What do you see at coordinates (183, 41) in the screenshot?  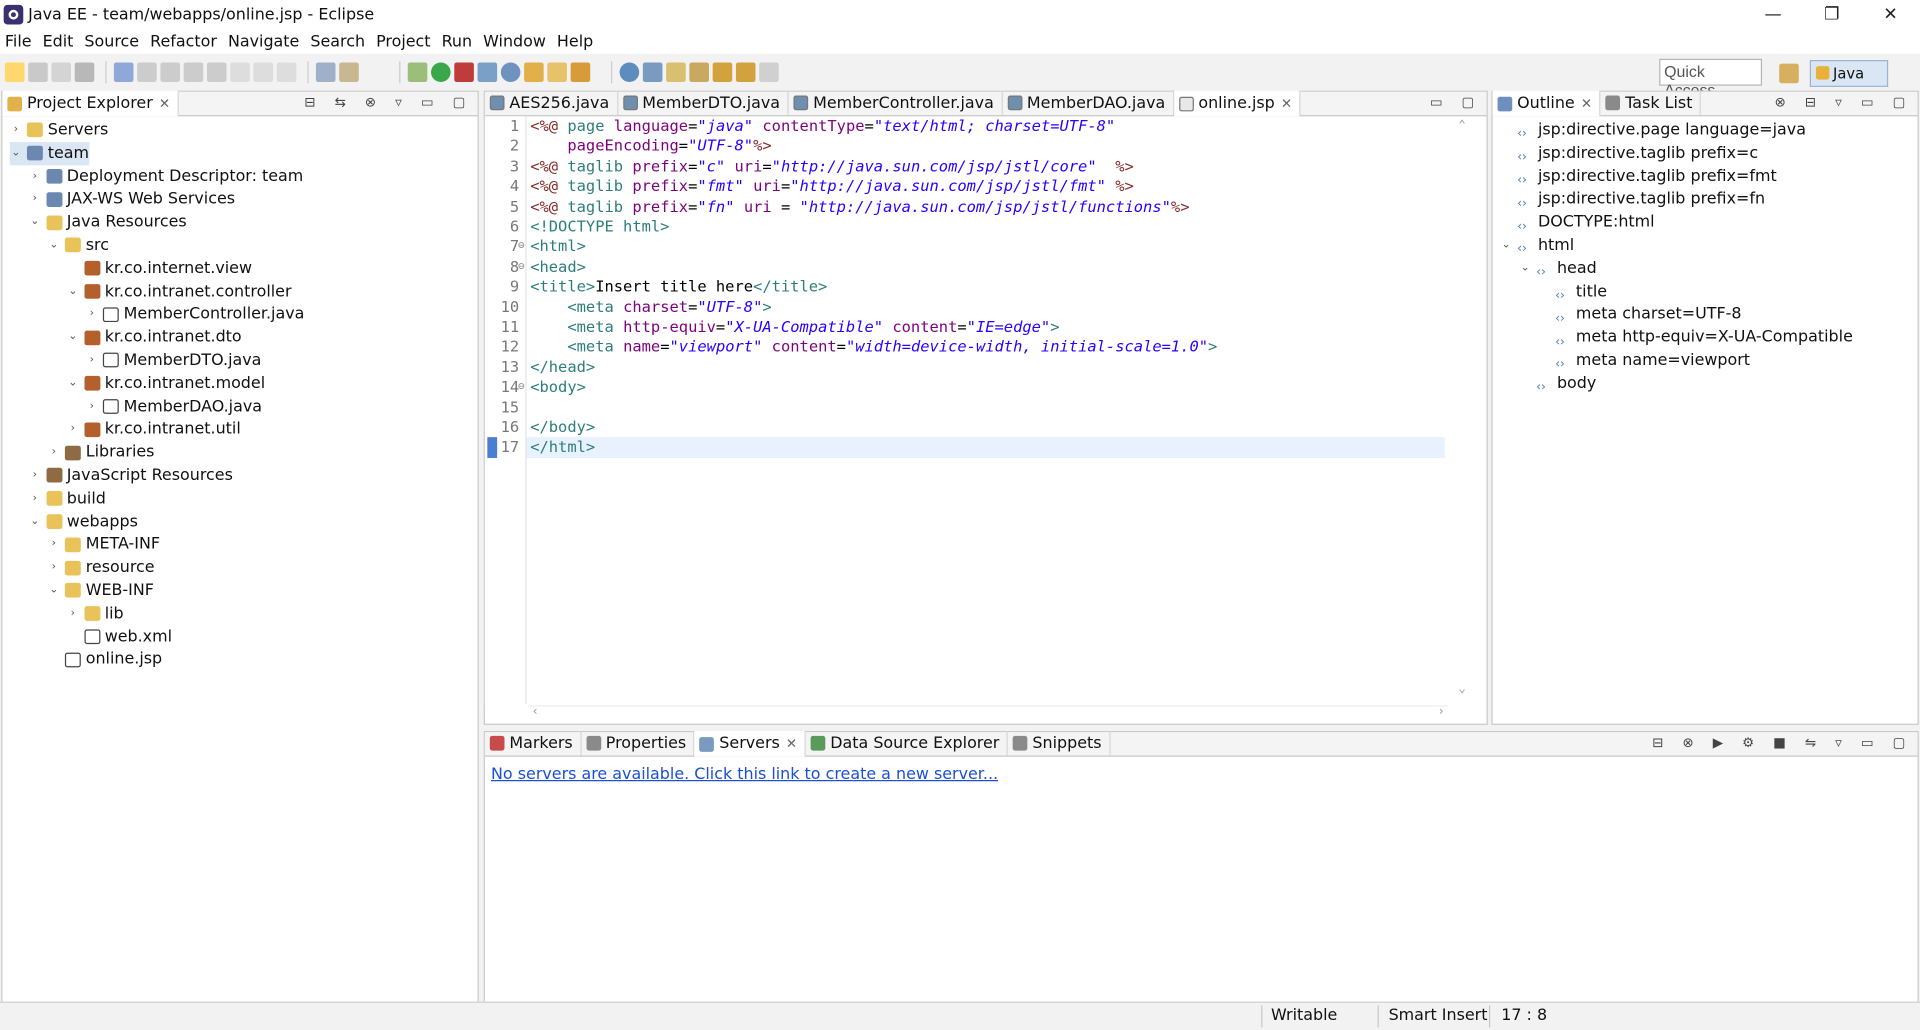 I see `menu-refactor: Refactor` at bounding box center [183, 41].